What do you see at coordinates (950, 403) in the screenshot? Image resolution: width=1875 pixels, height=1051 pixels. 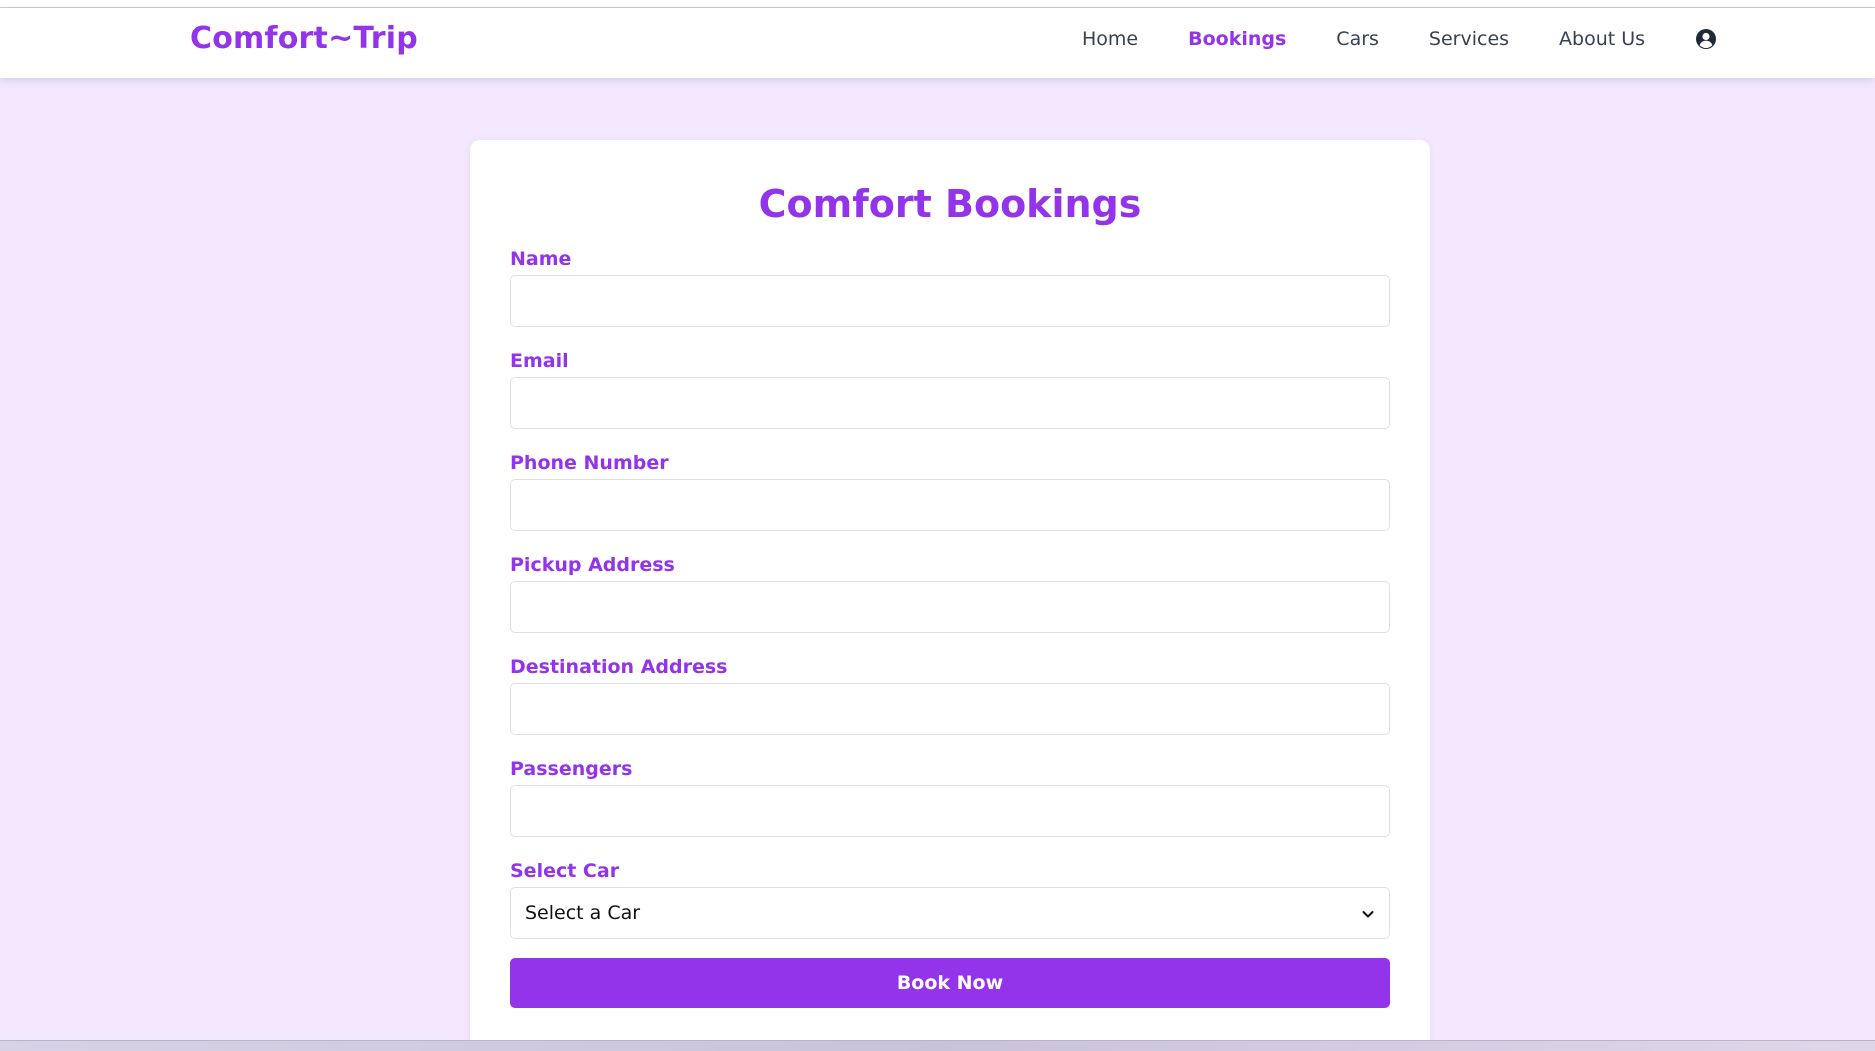 I see `email-input` at bounding box center [950, 403].